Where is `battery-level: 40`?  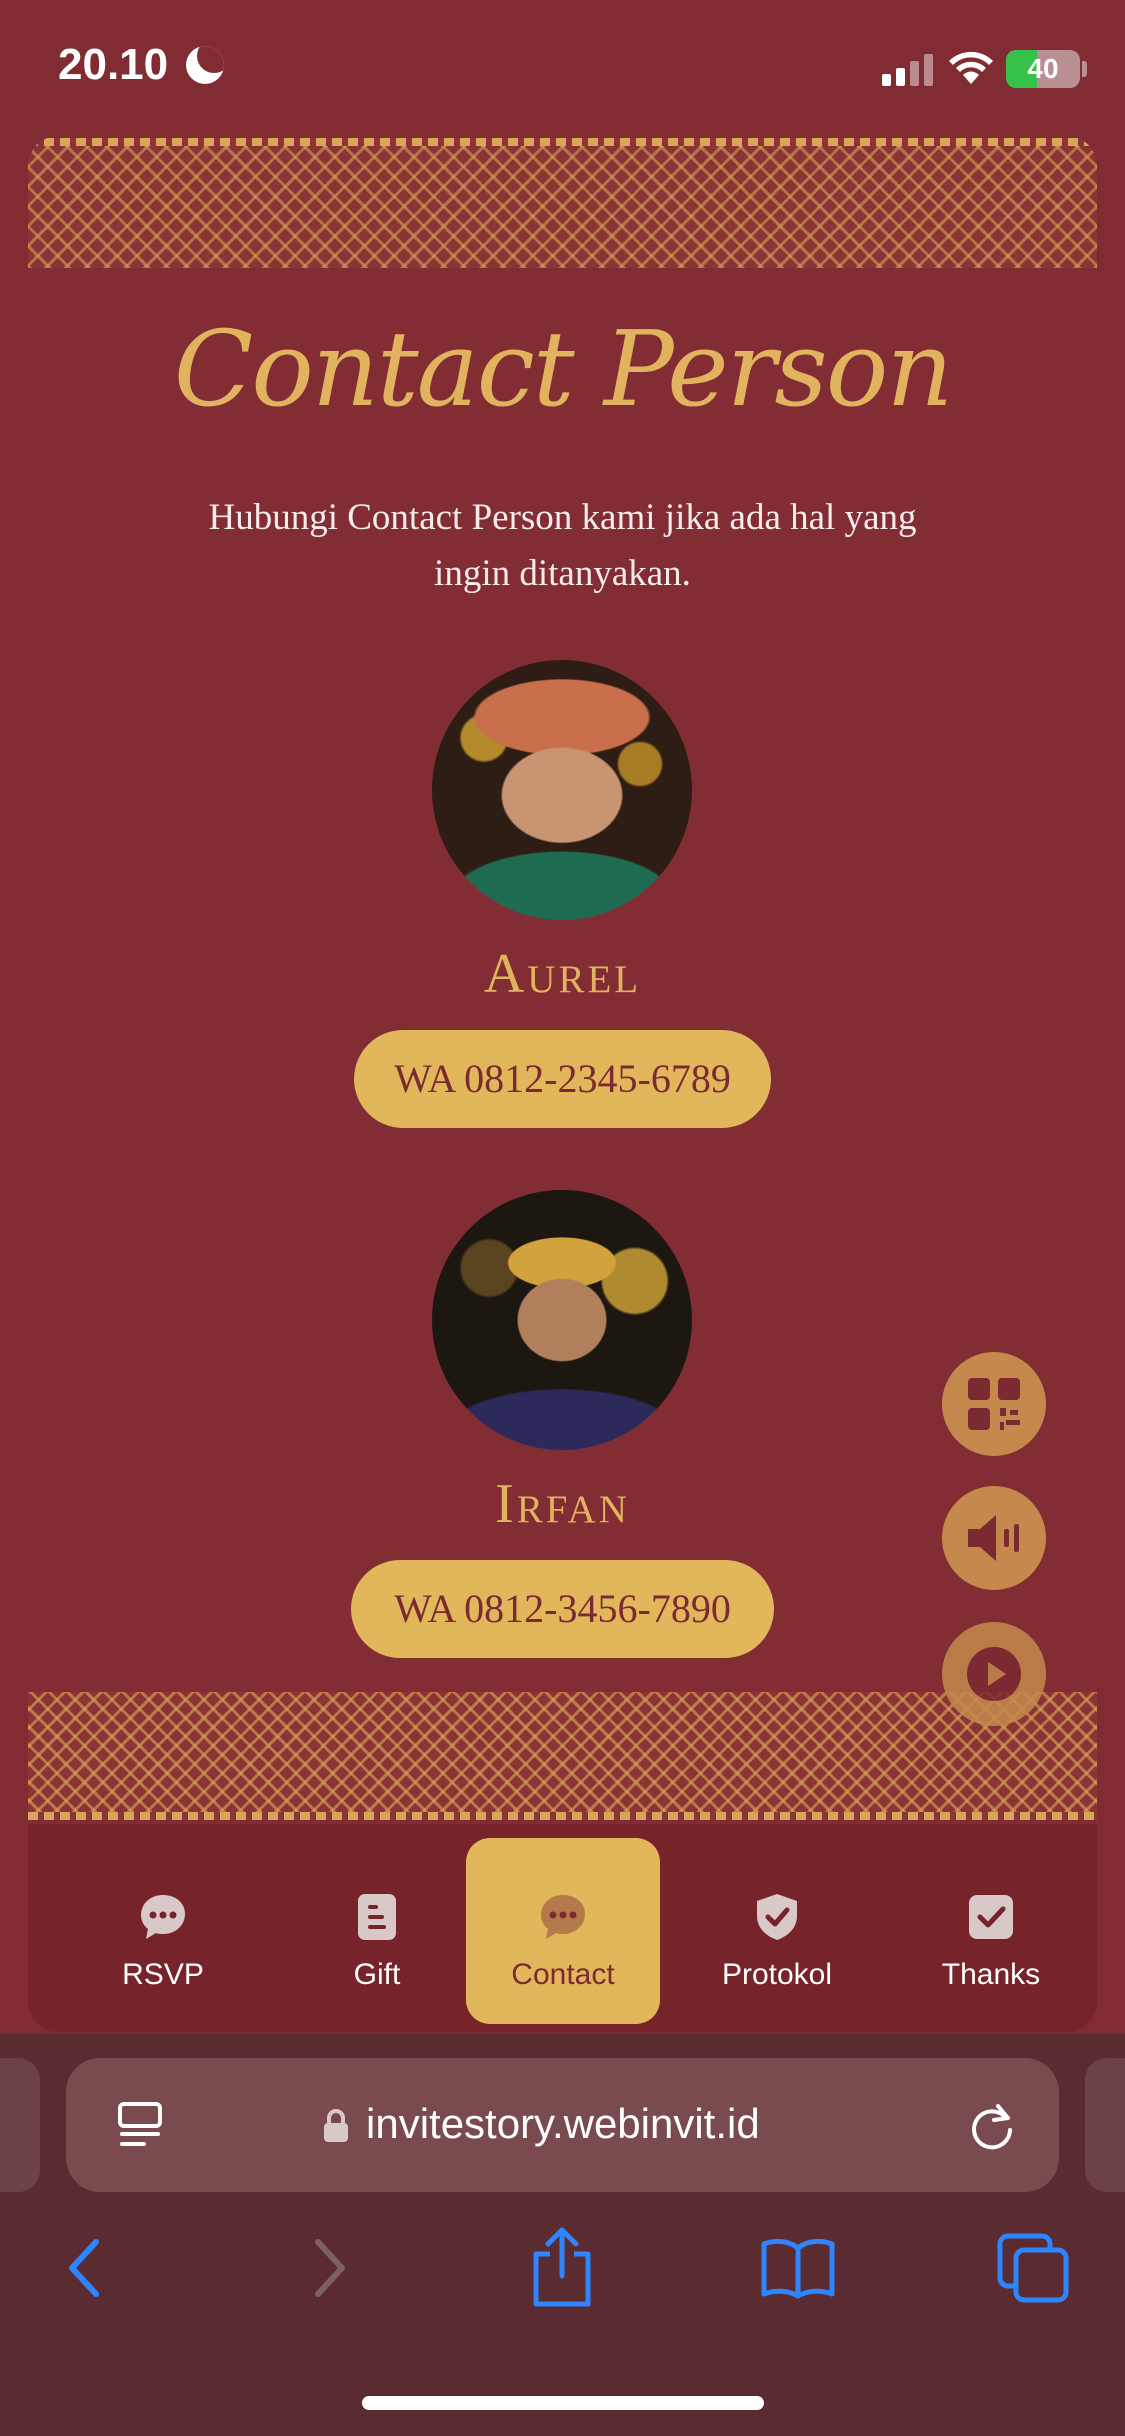
battery-level: 40 is located at coordinates (1043, 68).